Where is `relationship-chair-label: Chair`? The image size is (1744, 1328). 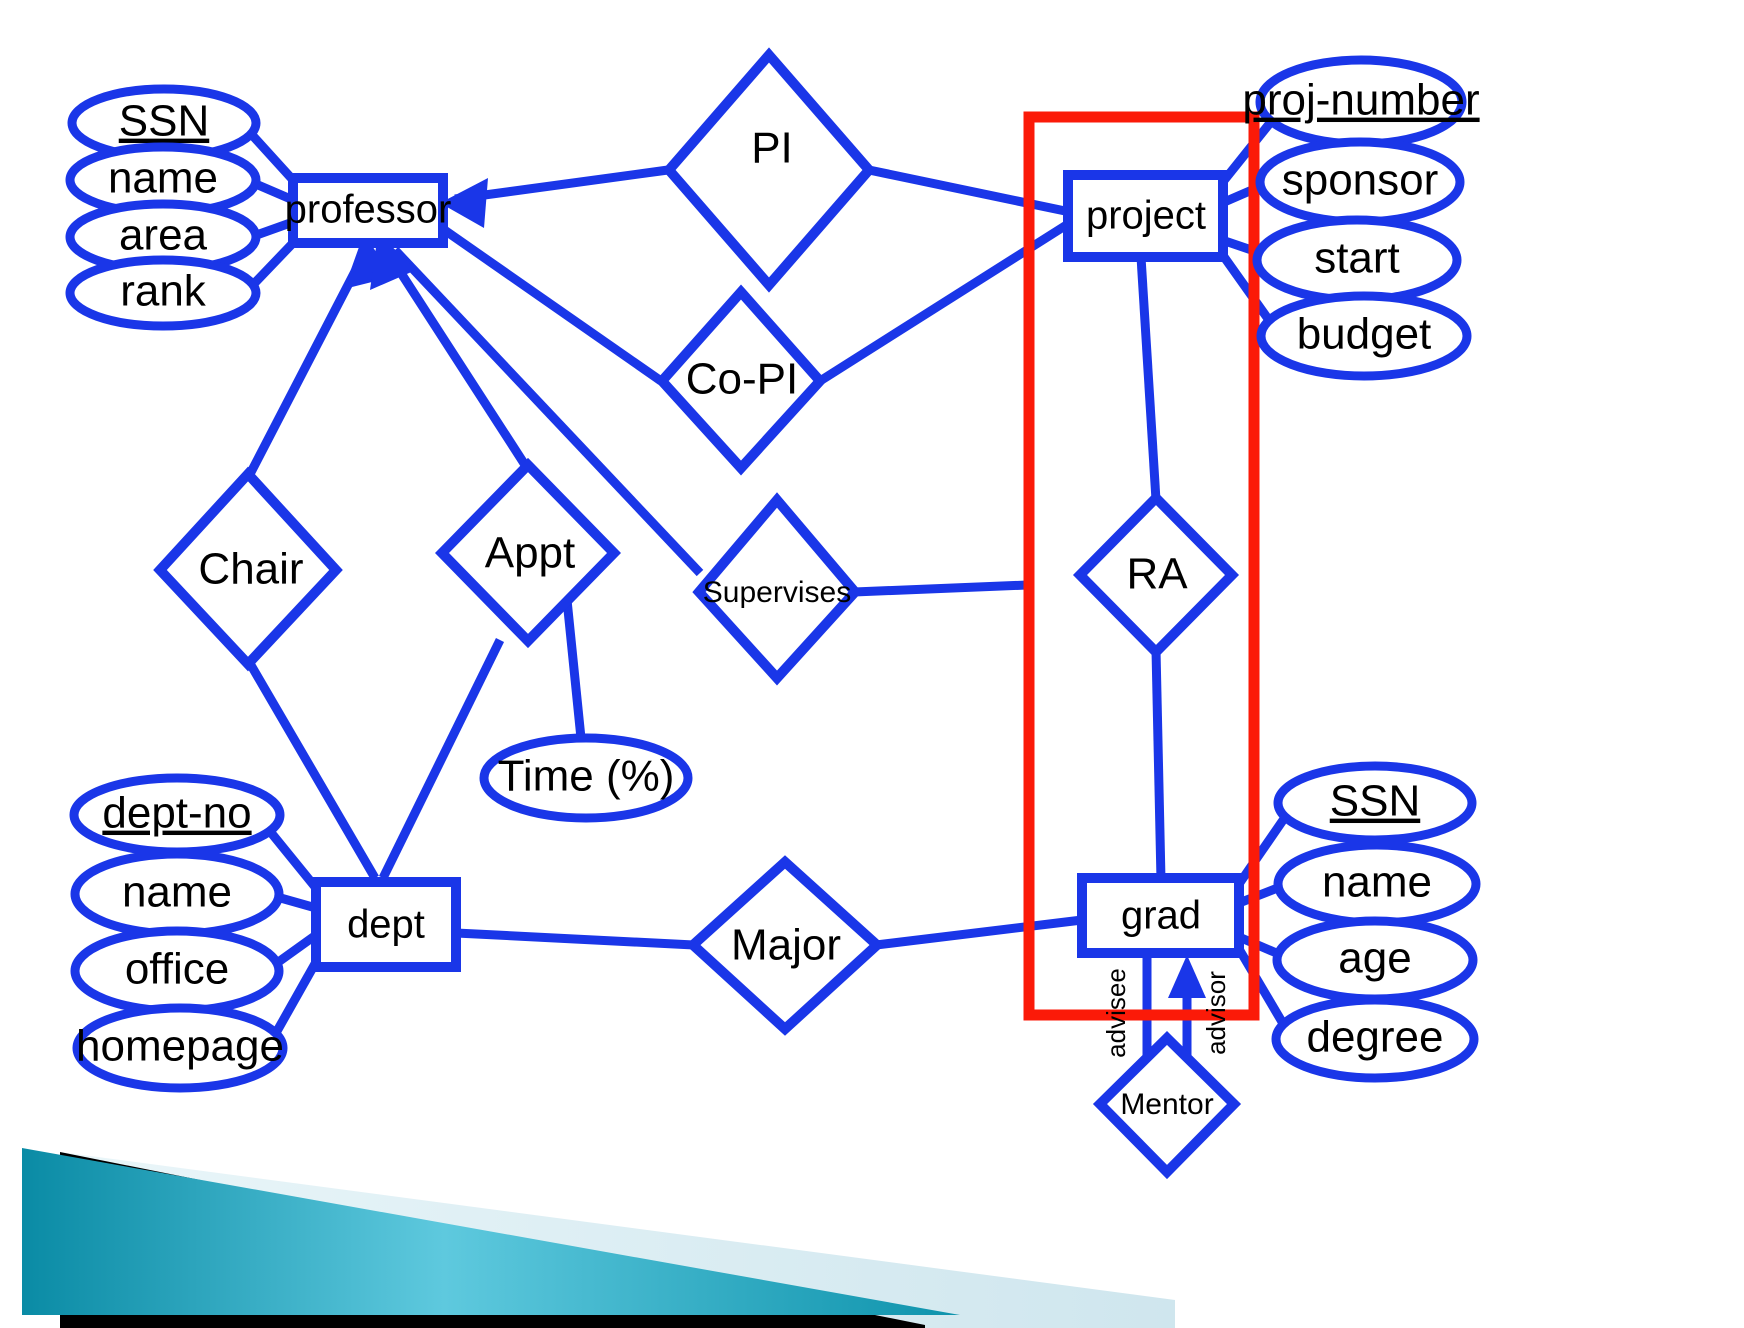
relationship-chair-label: Chair is located at coordinates (250, 569).